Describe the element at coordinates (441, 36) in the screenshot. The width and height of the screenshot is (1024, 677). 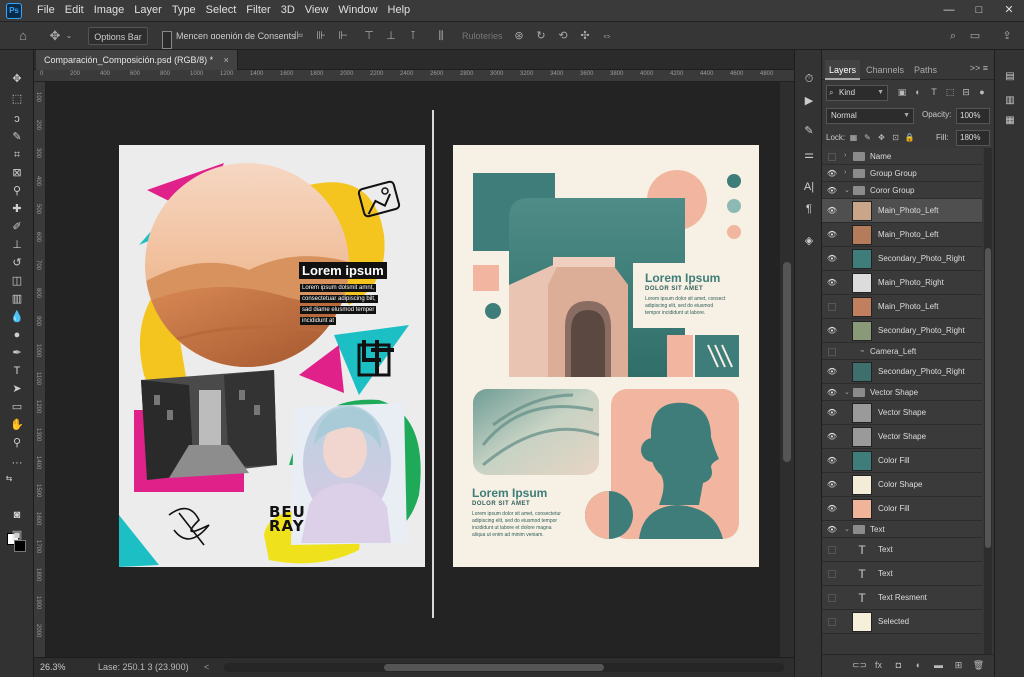
I see `distribute-icon: ⫼` at that location.